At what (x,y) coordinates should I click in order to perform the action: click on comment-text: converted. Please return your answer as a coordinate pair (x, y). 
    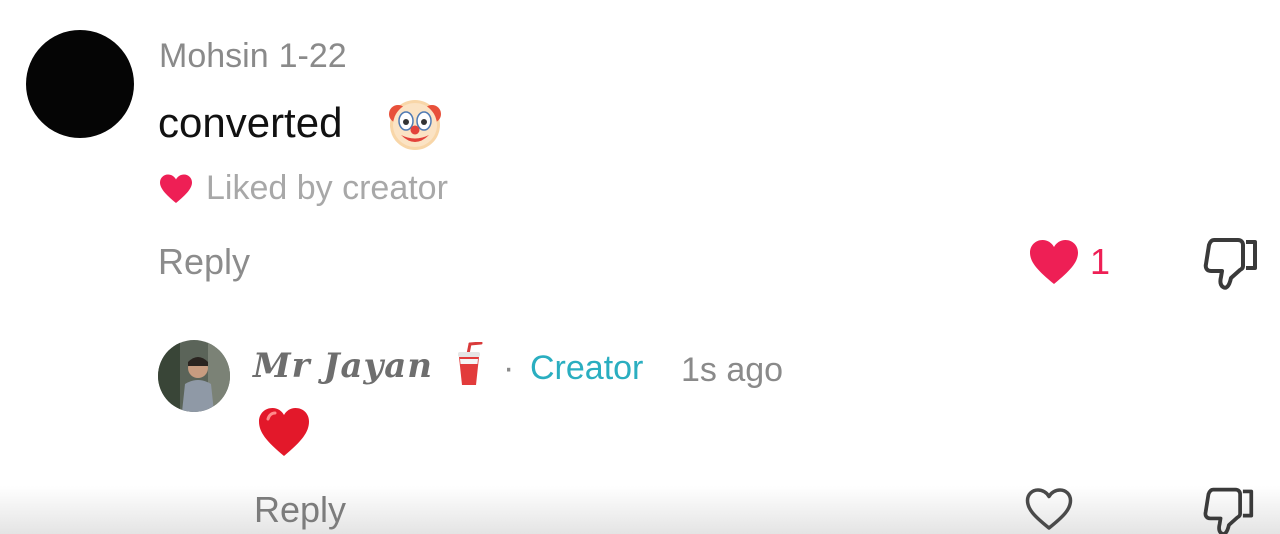
    Looking at the image, I should click on (250, 122).